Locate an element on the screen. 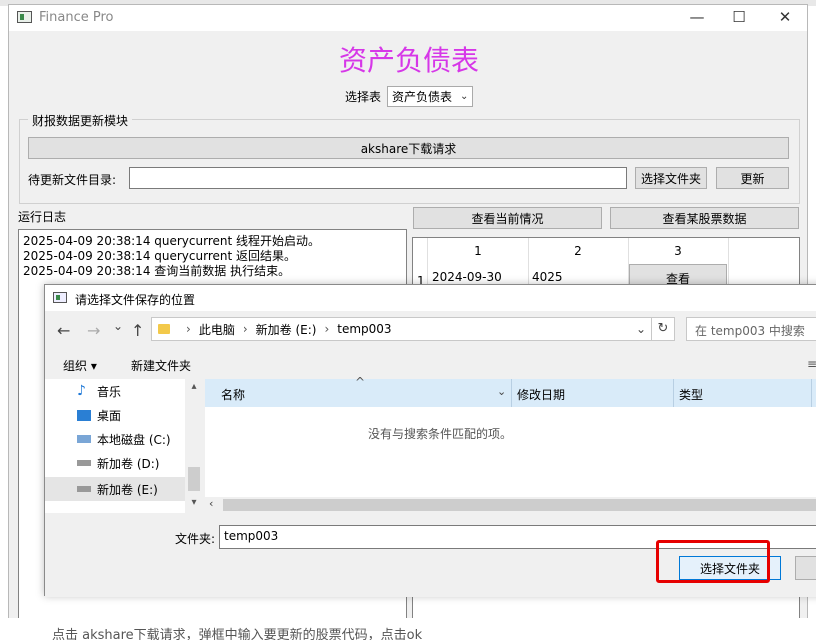  page-title: 资产负债表 is located at coordinates (408, 60).